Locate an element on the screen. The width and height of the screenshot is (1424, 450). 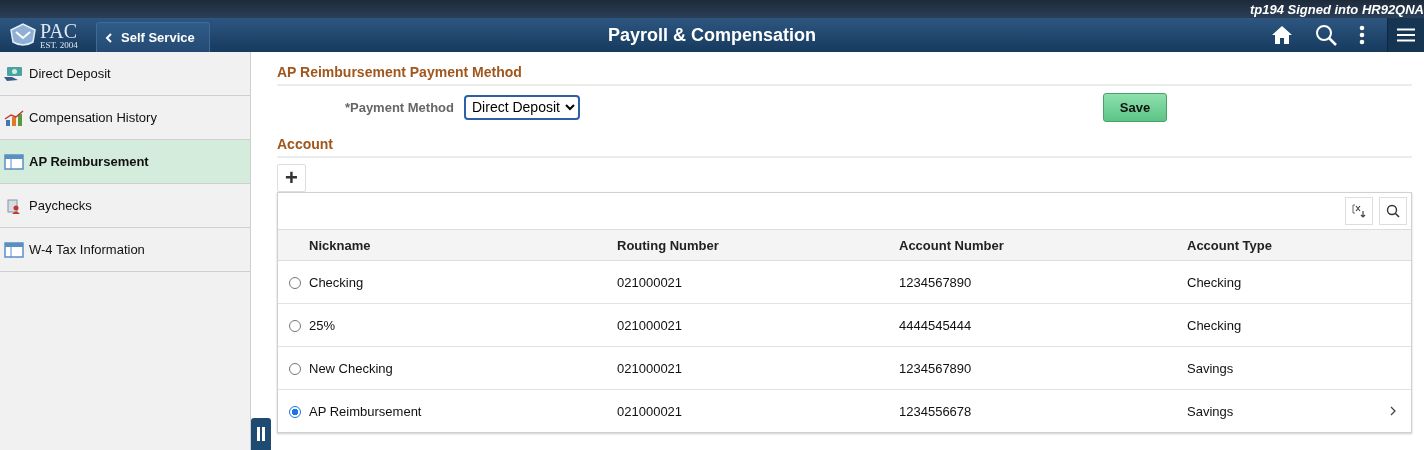
export-button is located at coordinates (1359, 211).